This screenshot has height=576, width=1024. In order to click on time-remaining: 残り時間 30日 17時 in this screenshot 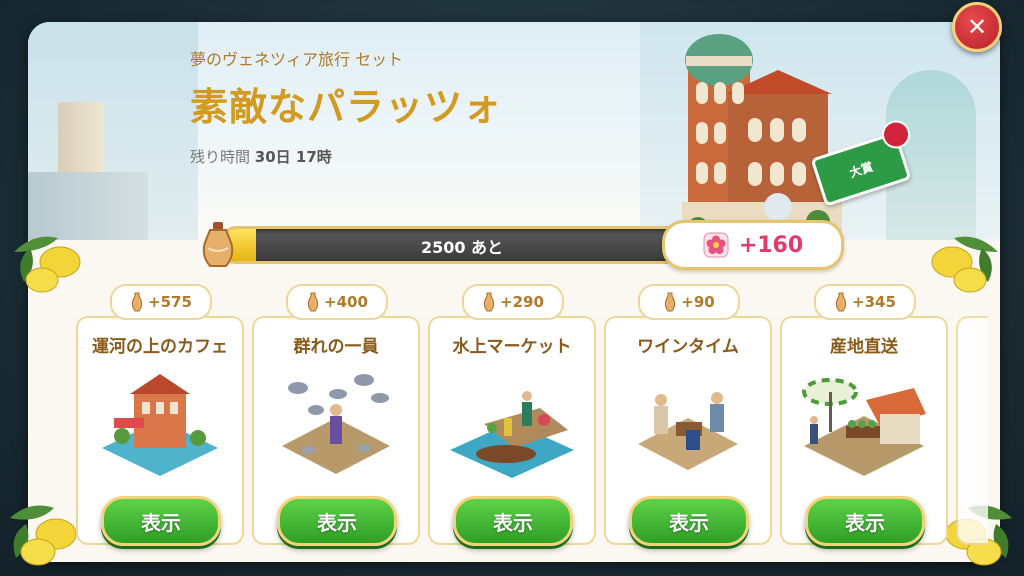, I will do `click(261, 156)`.